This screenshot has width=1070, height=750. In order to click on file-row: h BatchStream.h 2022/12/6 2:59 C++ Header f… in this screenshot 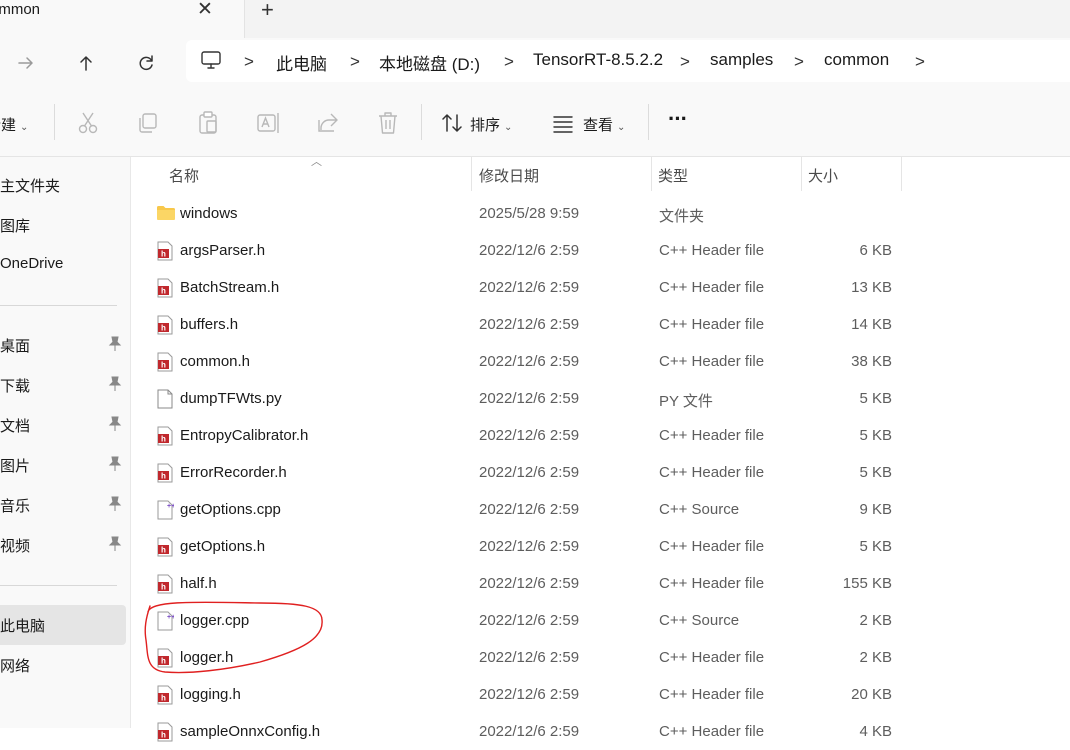, I will do `click(600, 287)`.